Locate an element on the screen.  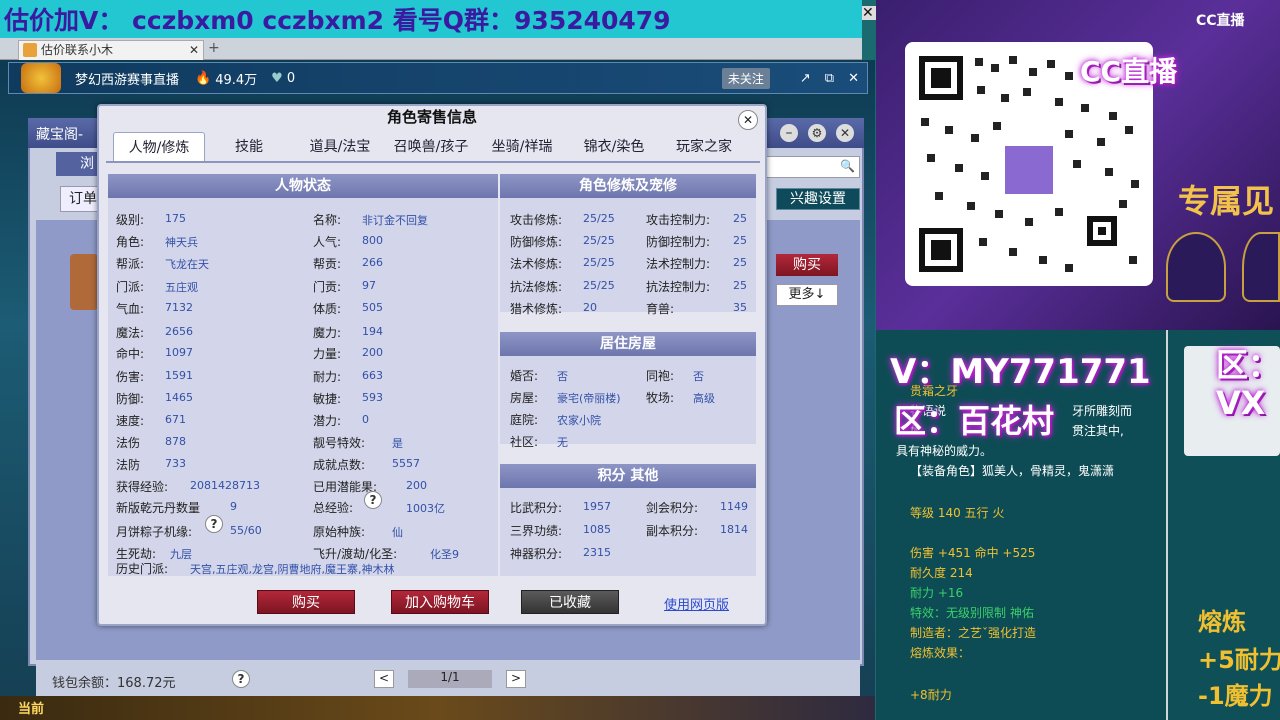
status-value: 671 is located at coordinates (175, 419).